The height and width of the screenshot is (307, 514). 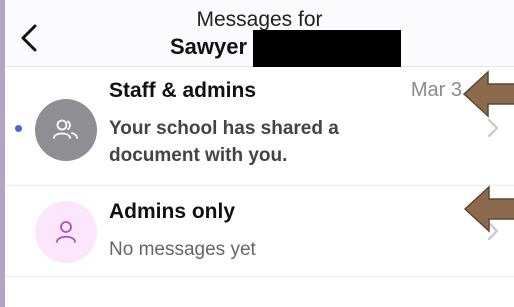 I want to click on conversation-title: Staff & admins, so click(x=183, y=90).